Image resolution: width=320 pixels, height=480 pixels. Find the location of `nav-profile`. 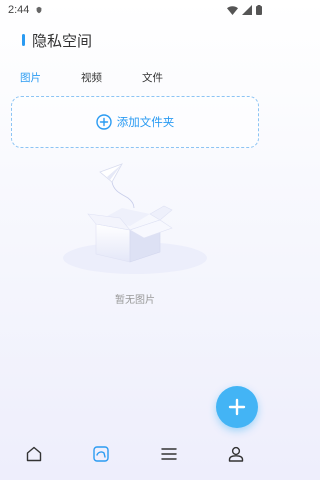

nav-profile is located at coordinates (236, 454).